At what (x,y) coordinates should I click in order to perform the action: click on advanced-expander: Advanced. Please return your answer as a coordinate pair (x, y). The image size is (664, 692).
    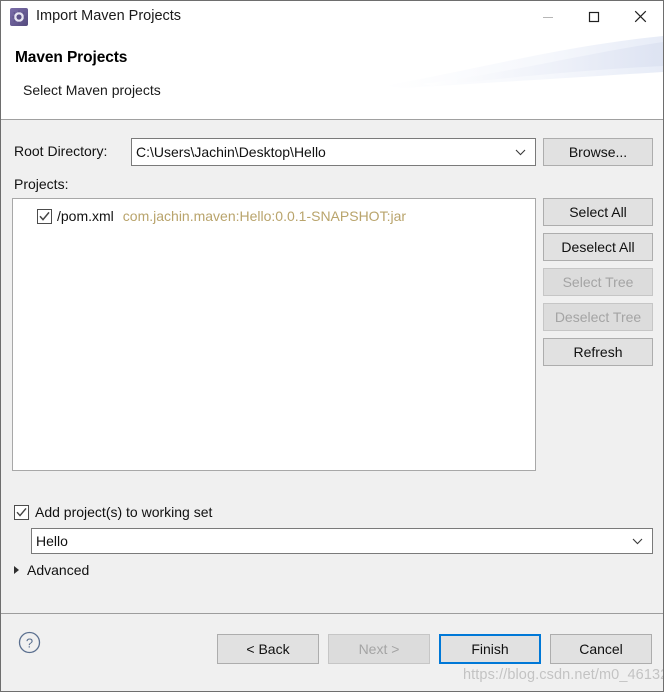
    Looking at the image, I should click on (51, 570).